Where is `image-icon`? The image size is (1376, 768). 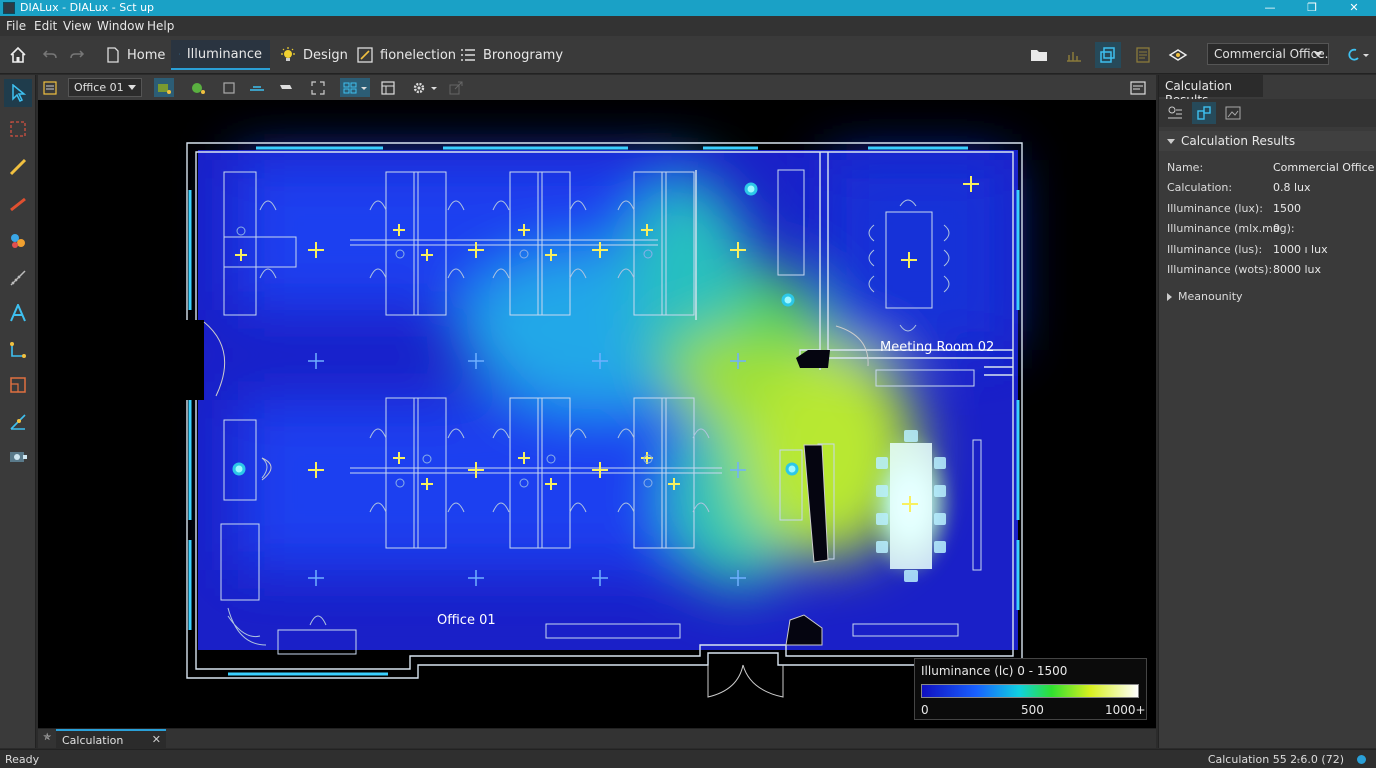
image-icon is located at coordinates (1233, 113).